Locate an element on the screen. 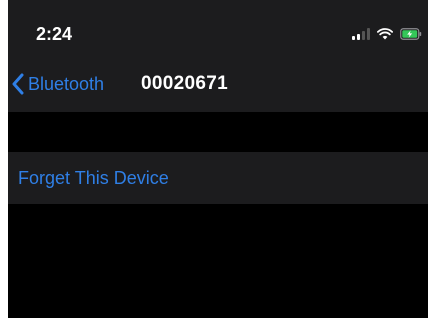 The image size is (428, 318). chevron-left-icon is located at coordinates (18, 84).